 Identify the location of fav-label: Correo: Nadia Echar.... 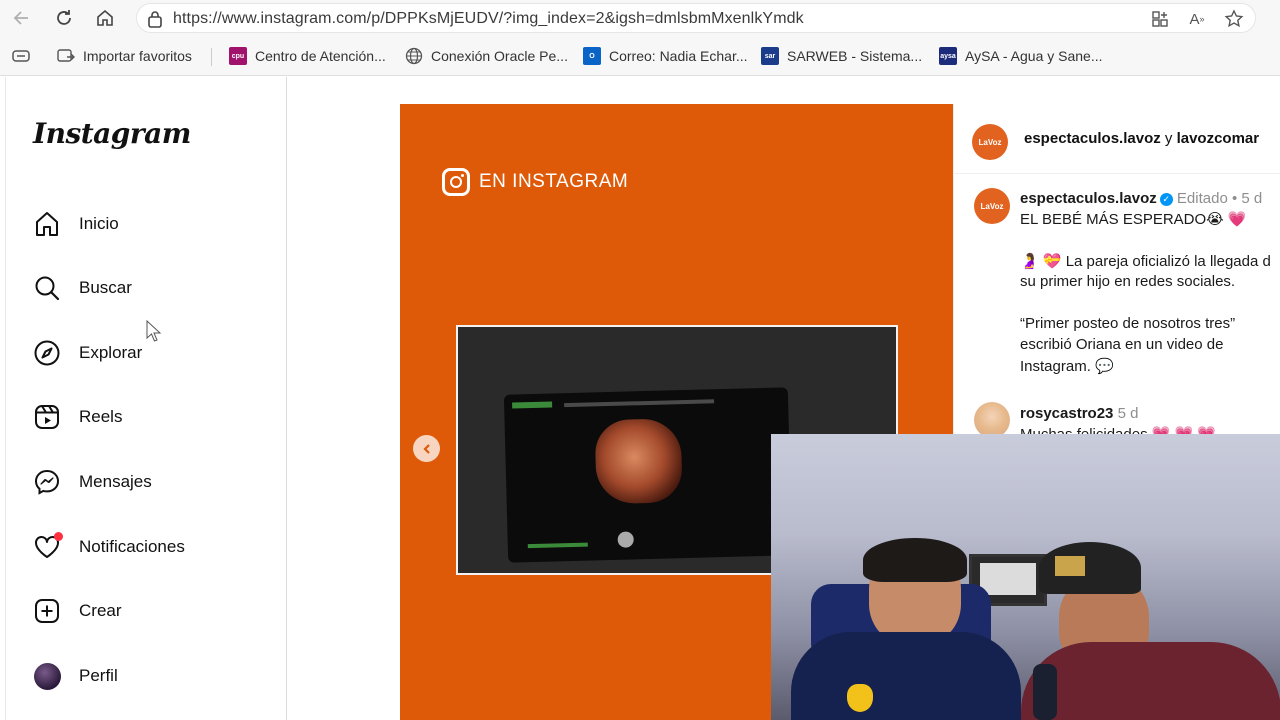
(678, 56).